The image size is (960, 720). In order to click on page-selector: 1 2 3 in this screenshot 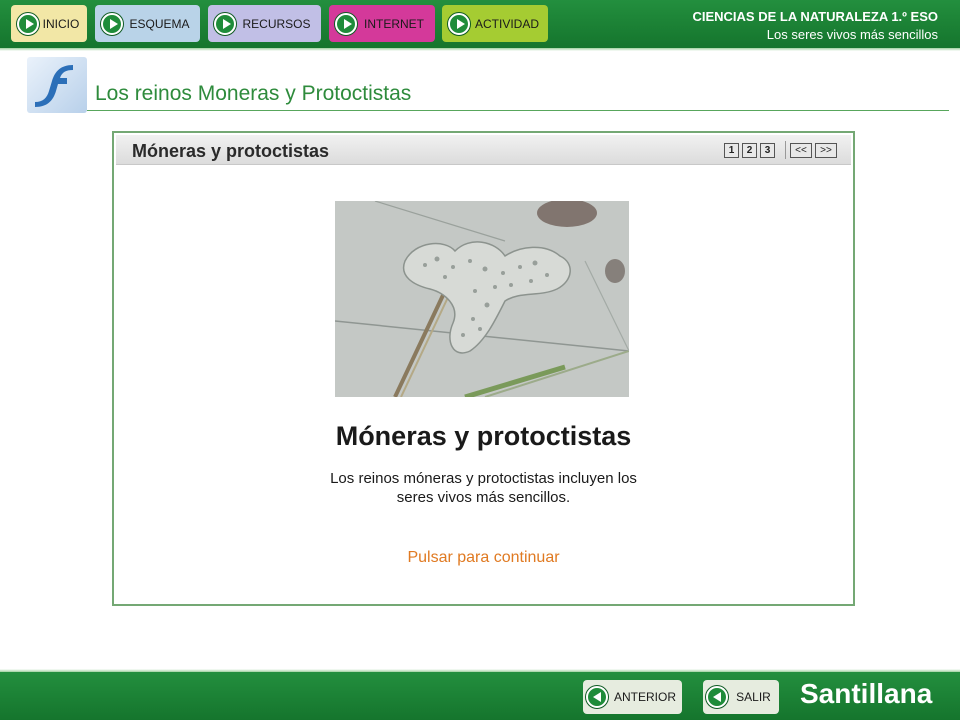, I will do `click(749, 150)`.